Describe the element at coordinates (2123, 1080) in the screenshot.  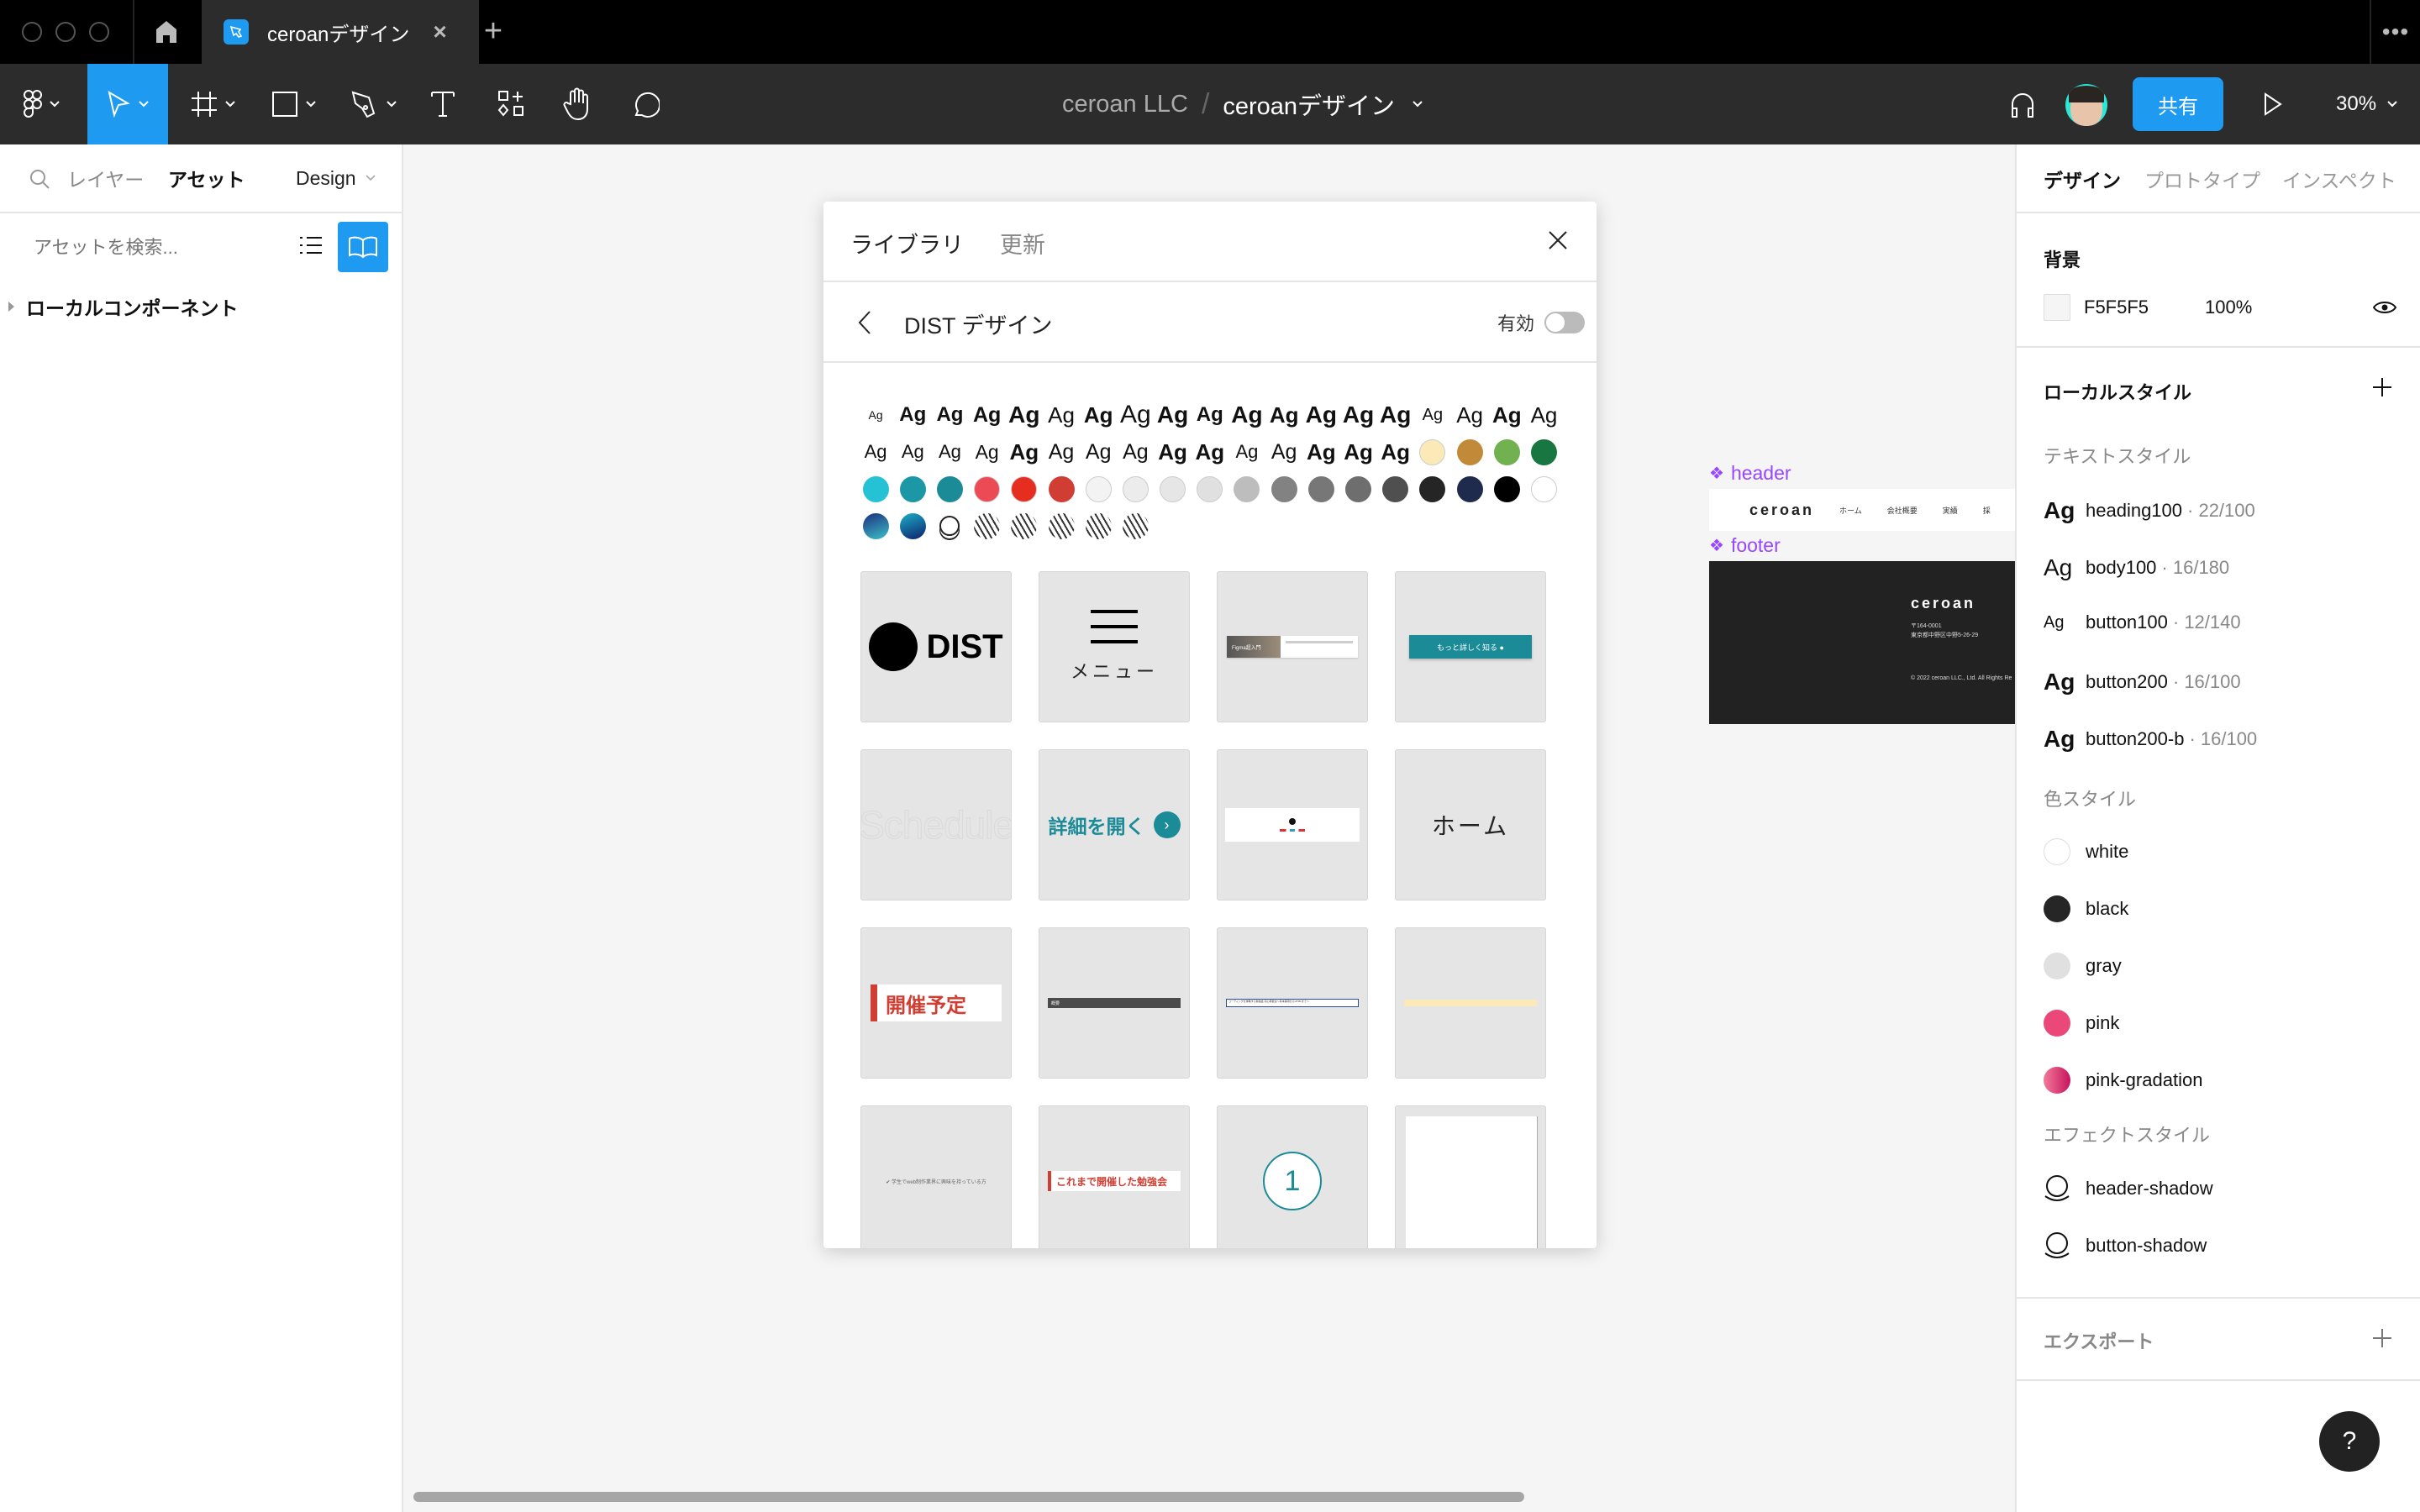
I see `color-style-row: pink-gradation` at that location.